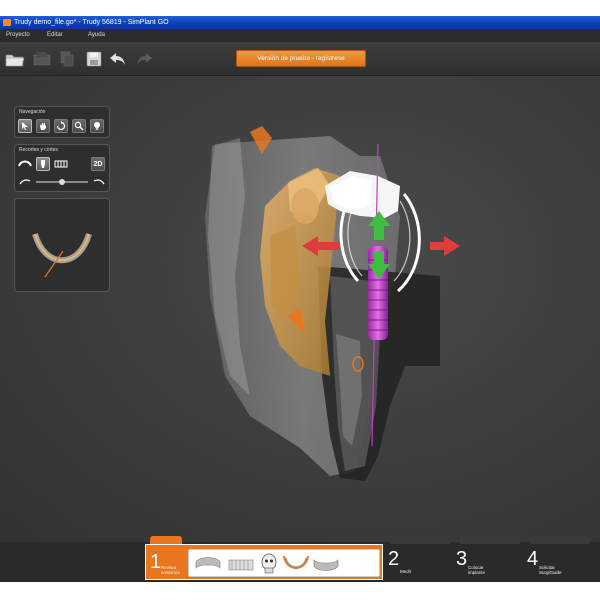  I want to click on hand-icon, so click(43, 126).